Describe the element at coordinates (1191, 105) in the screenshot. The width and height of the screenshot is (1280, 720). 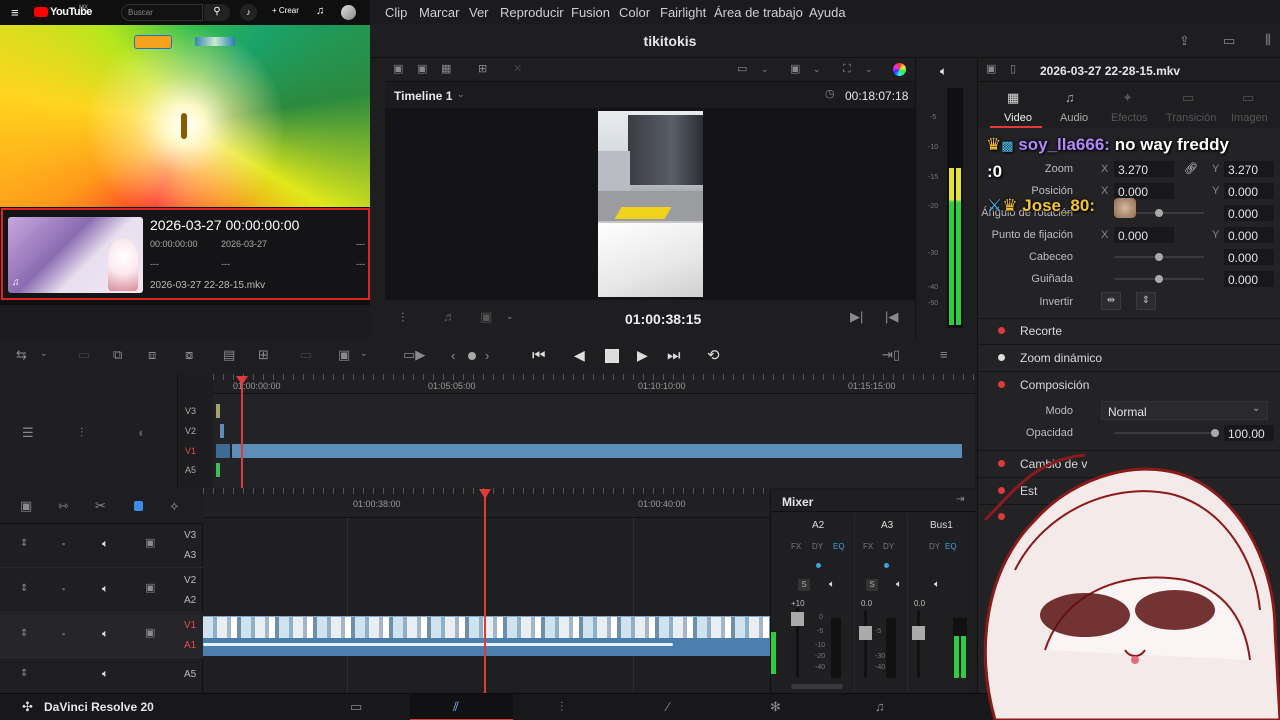
I see `tab-transicion: ▭ Transición` at that location.